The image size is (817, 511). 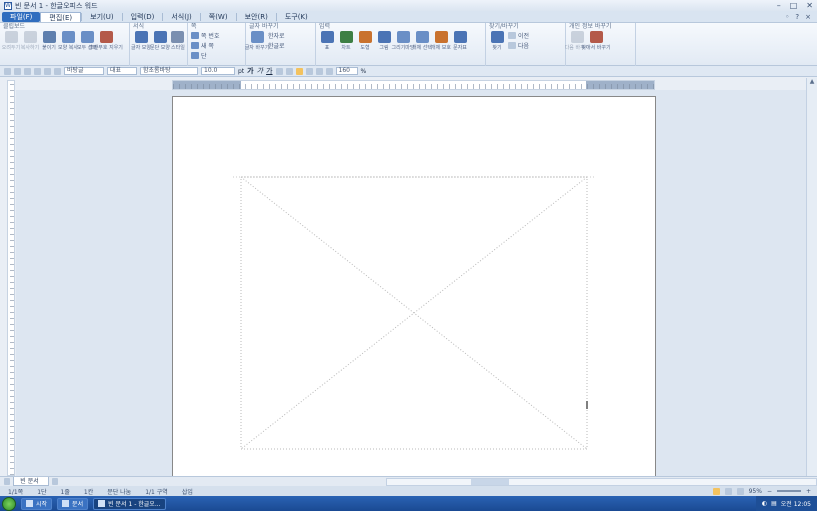 I want to click on zoom-slider, so click(x=788, y=491).